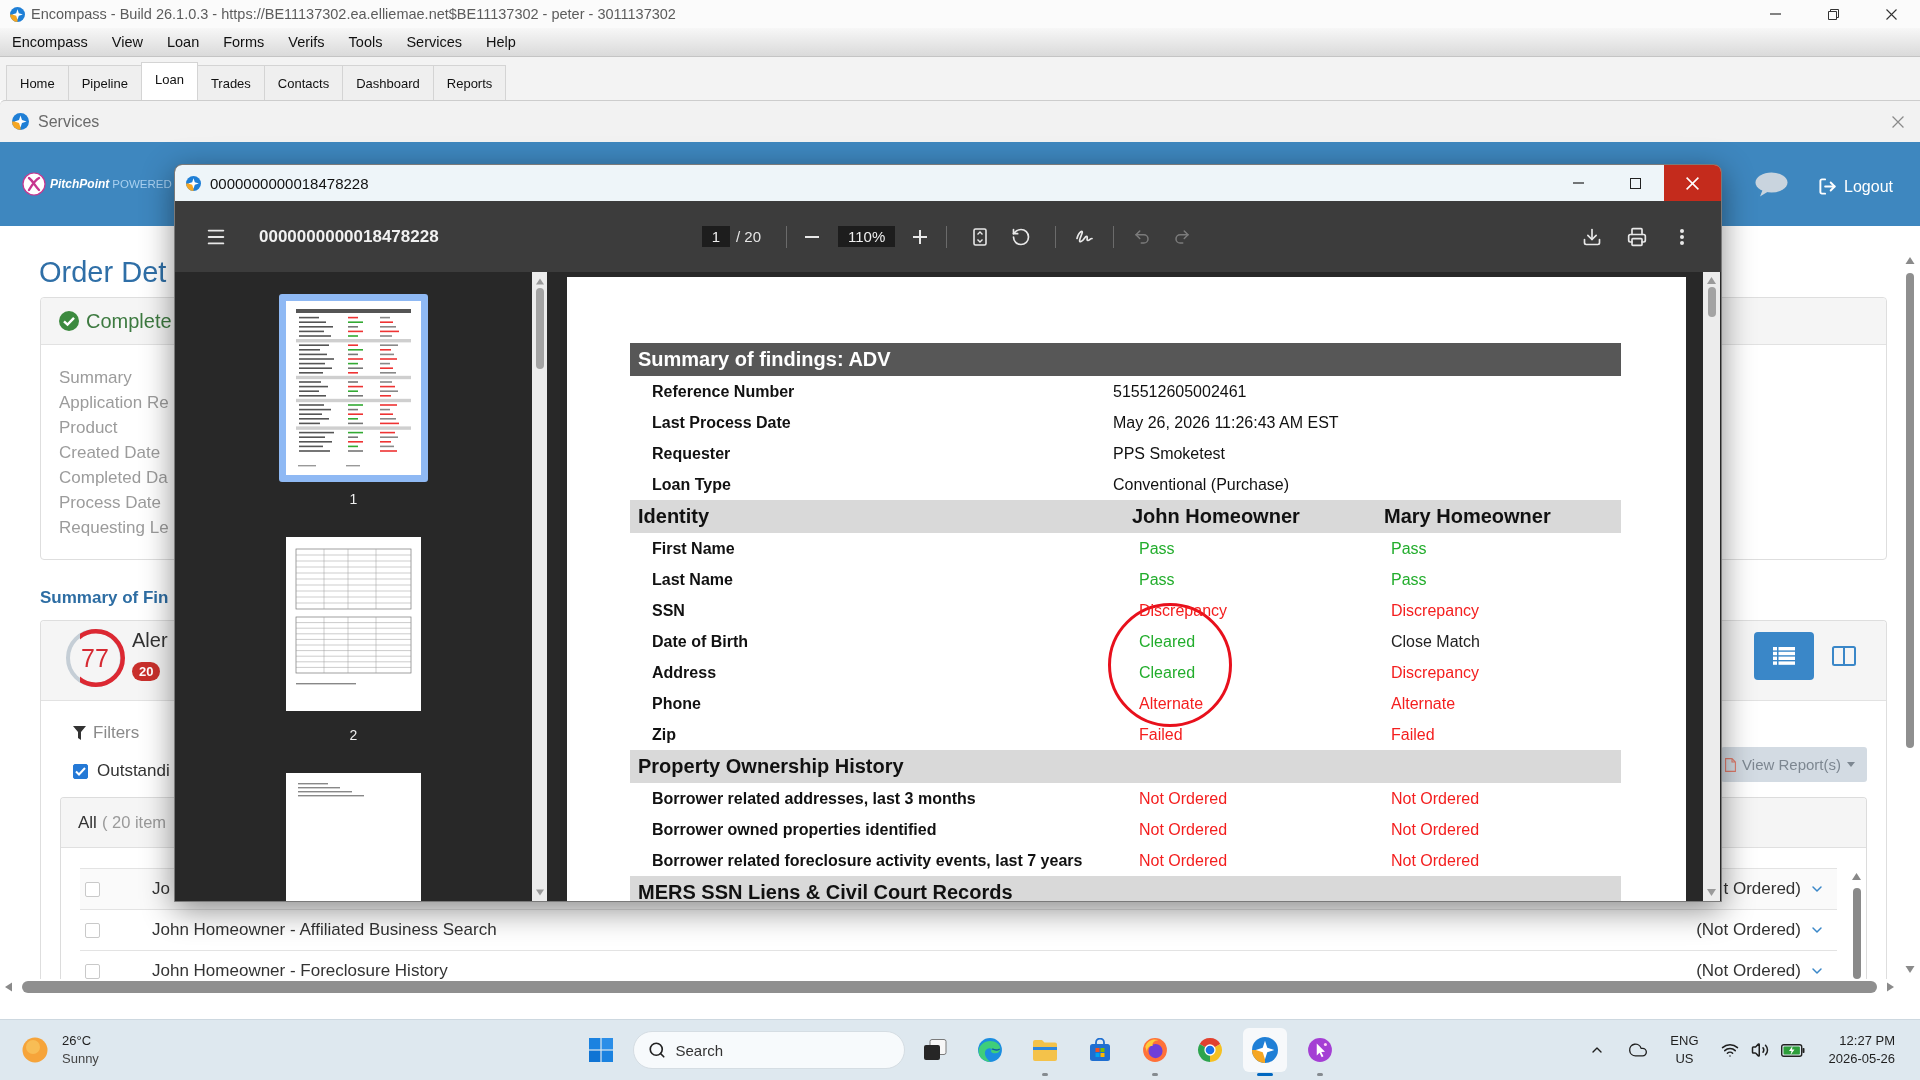 The height and width of the screenshot is (1080, 1920). I want to click on tab: Loan, so click(169, 81).